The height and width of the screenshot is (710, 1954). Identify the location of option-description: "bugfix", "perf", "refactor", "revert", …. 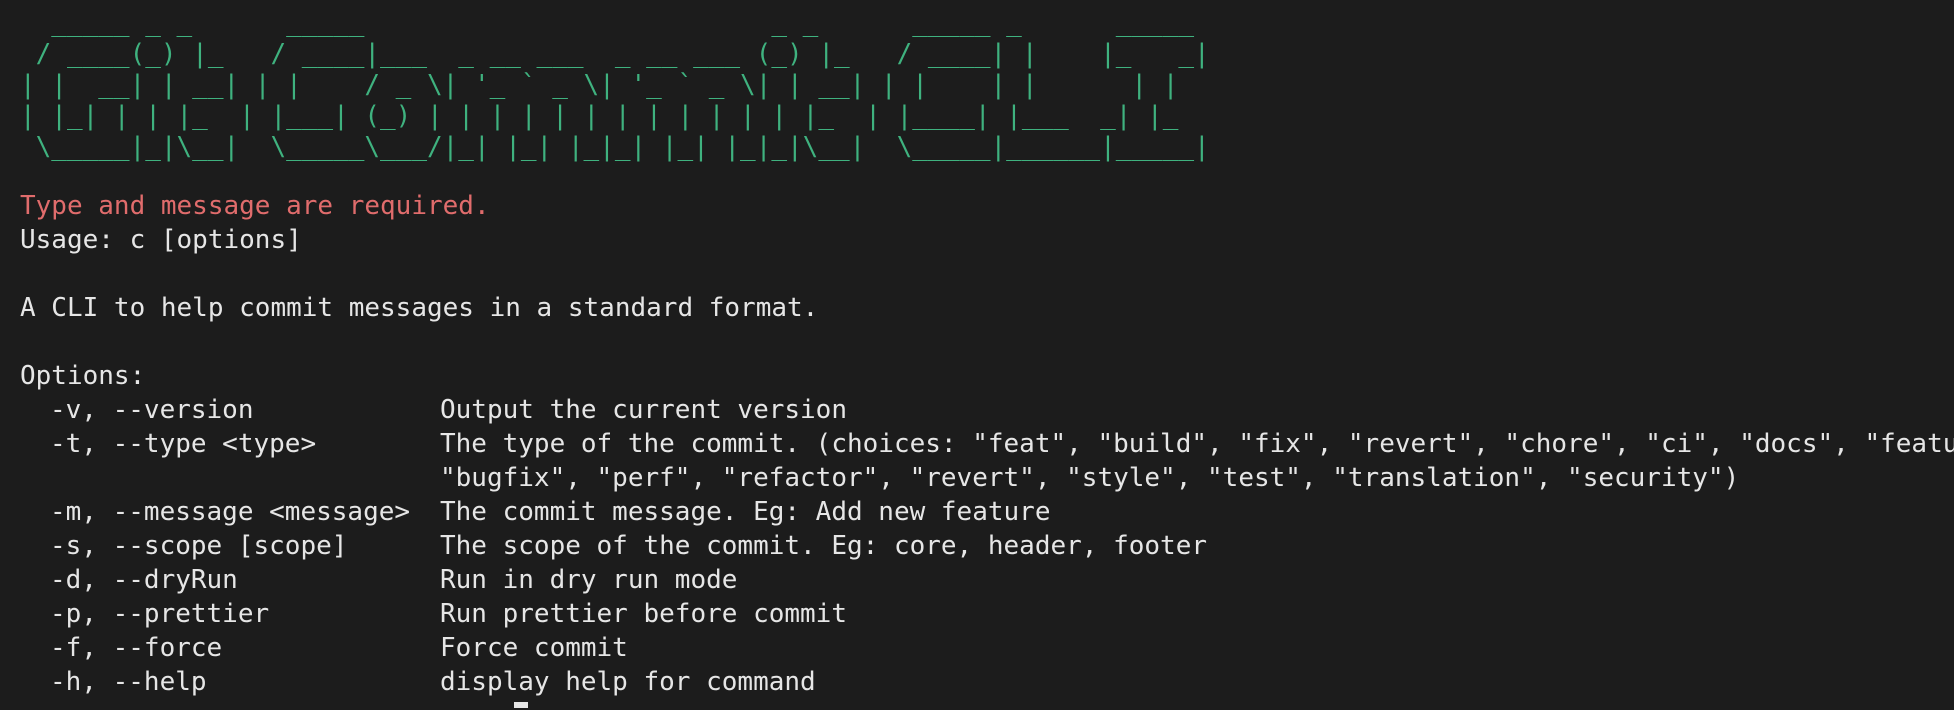
(1090, 478).